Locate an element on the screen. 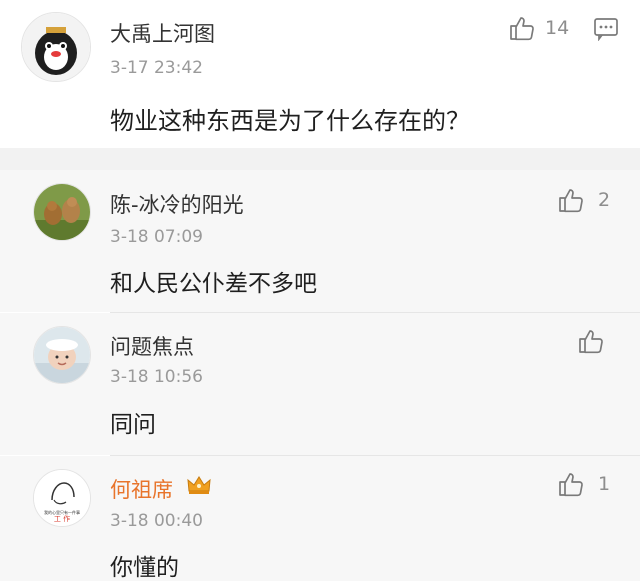 This screenshot has height=582, width=640. squirrels-avatar-icon is located at coordinates (62, 212).